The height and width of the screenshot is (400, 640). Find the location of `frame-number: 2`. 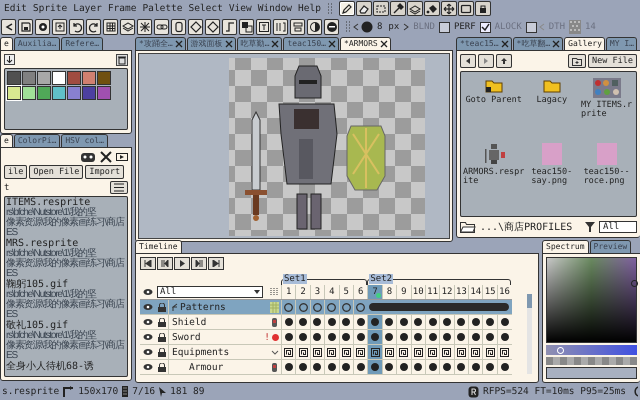

frame-number: 2 is located at coordinates (302, 292).